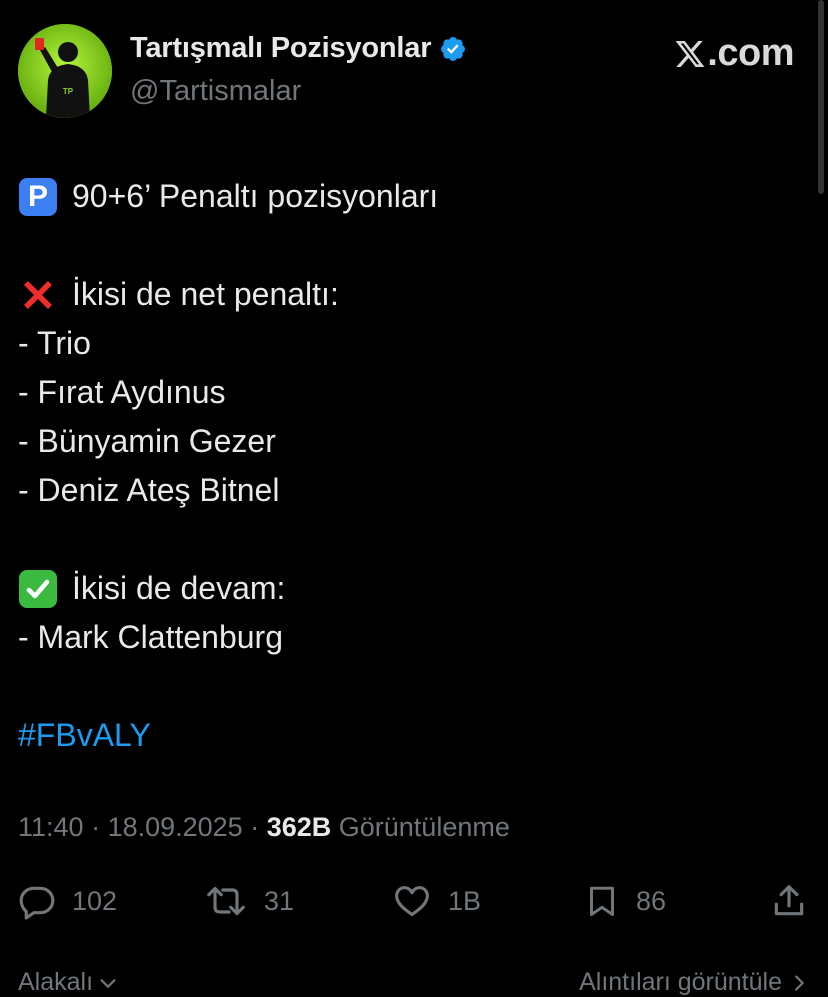  I want to click on chevron-down-icon, so click(108, 983).